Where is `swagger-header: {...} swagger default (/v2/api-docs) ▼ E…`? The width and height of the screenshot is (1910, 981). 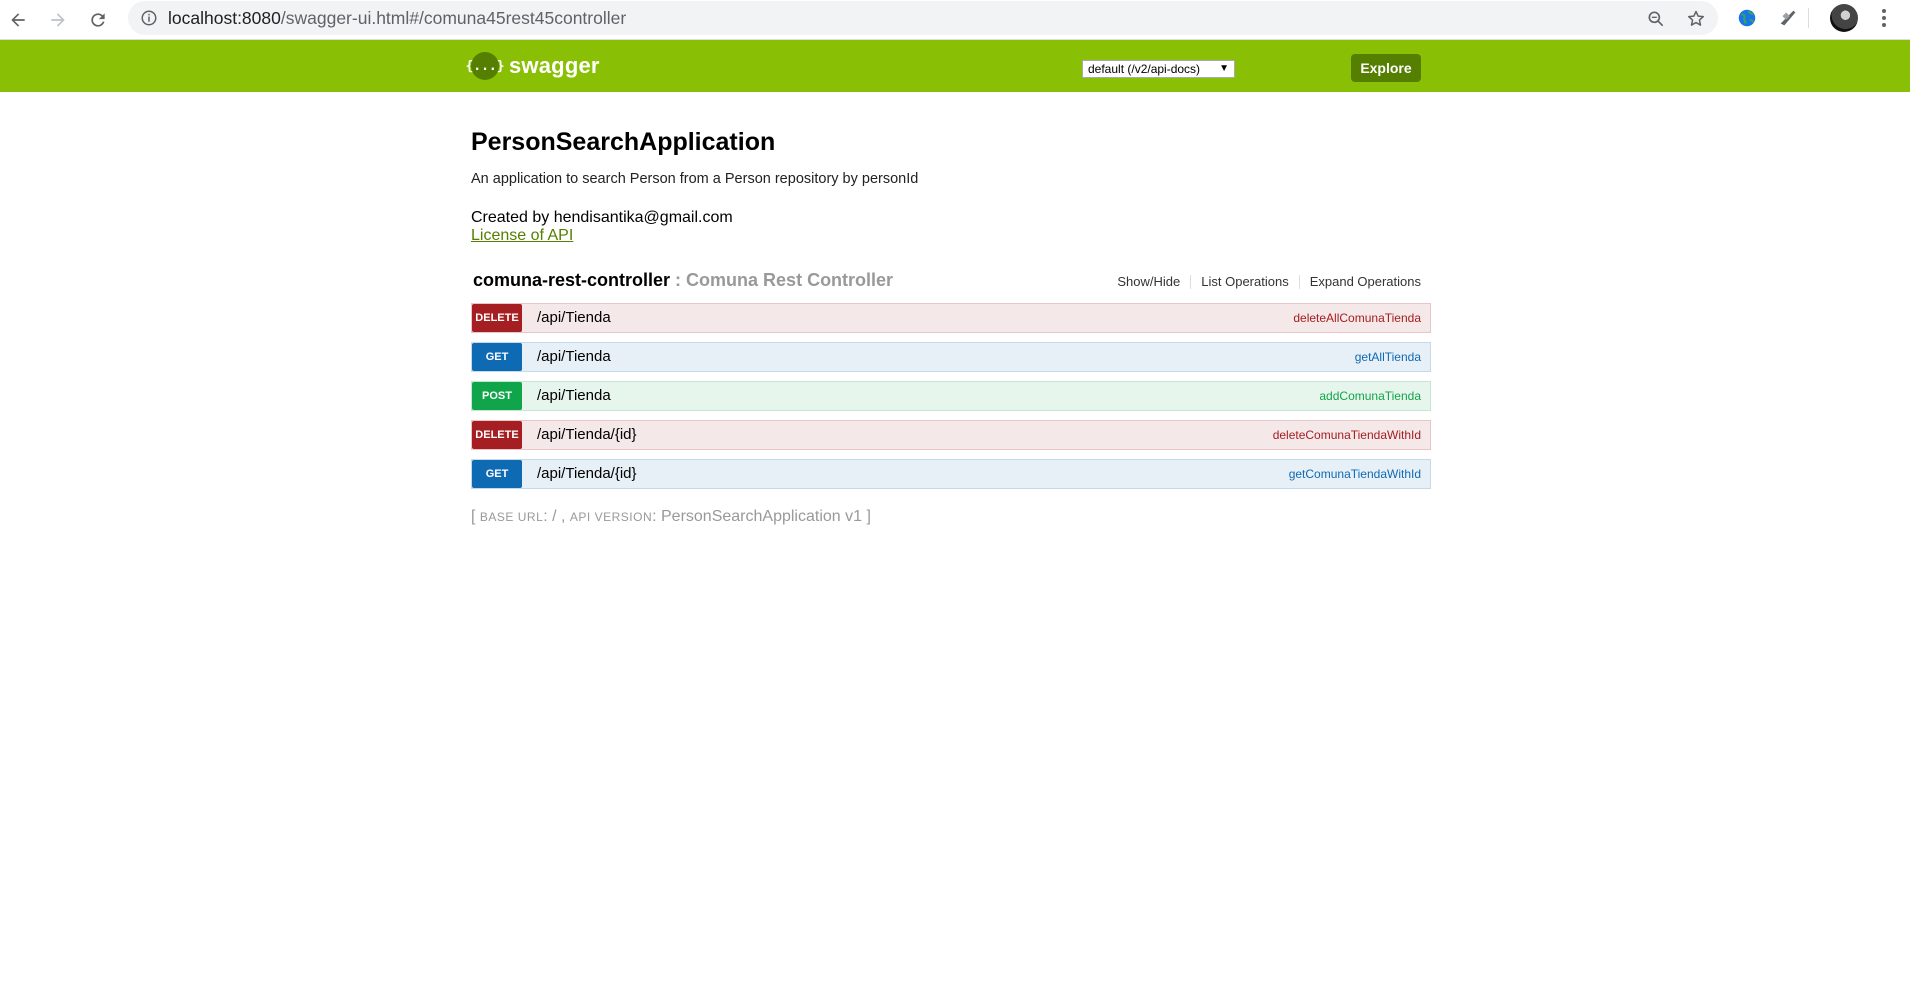 swagger-header: {...} swagger default (/v2/api-docs) ▼ E… is located at coordinates (955, 66).